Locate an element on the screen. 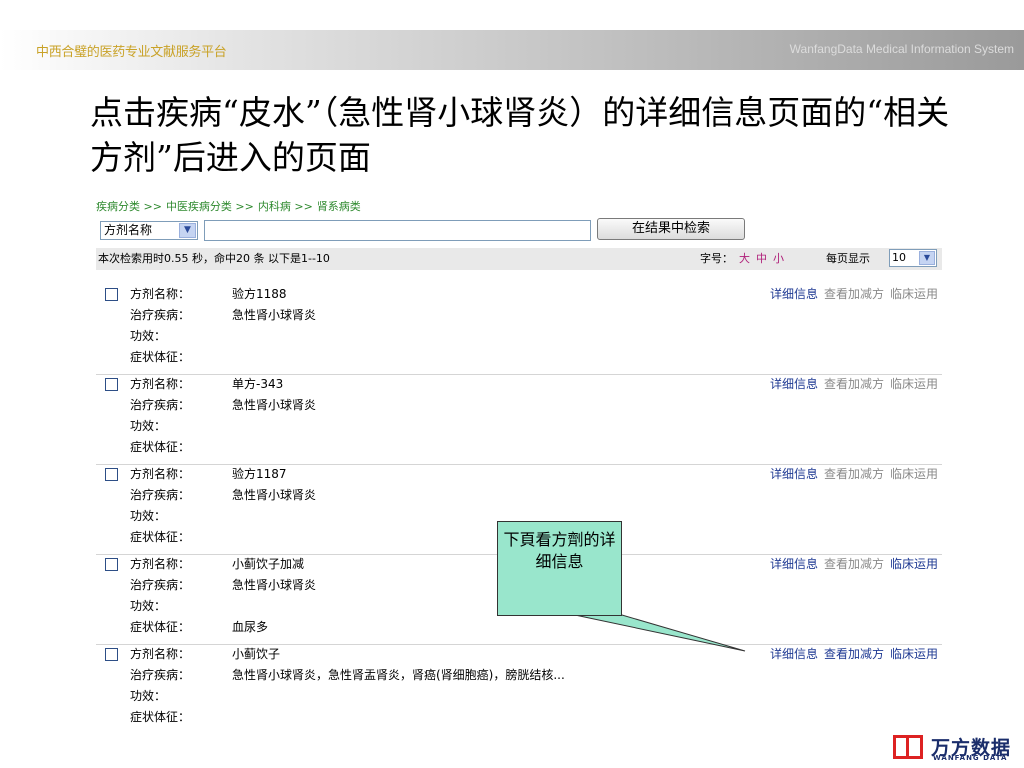 This screenshot has height=768, width=1024. formula-name: 验方1187 is located at coordinates (259, 474).